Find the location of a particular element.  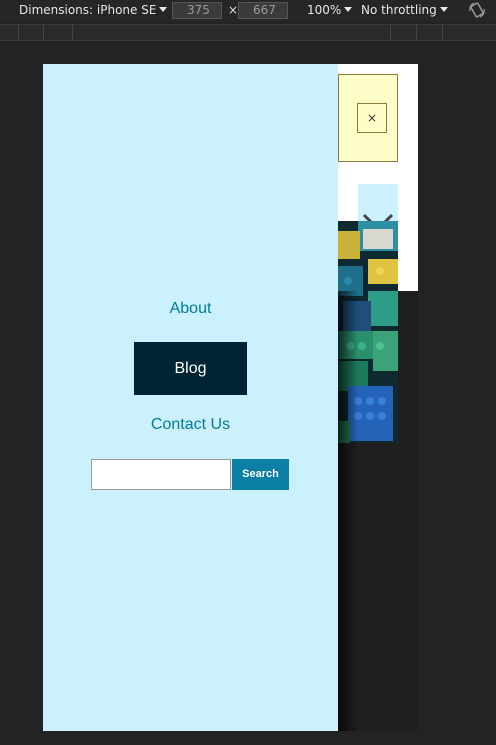

search-button: Search is located at coordinates (260, 474).